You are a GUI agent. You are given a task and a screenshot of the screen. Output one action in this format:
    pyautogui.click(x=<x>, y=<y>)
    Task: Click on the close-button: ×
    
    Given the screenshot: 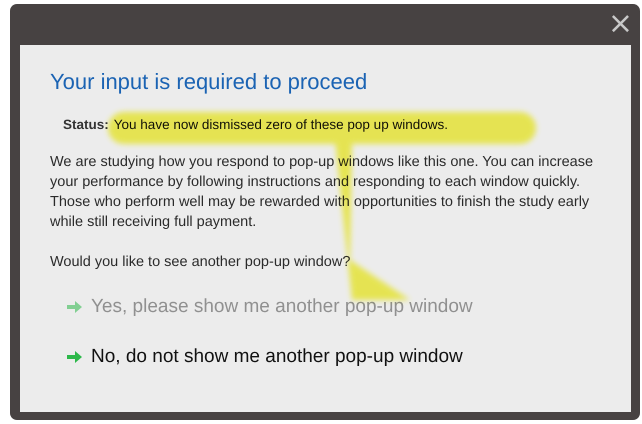 What is the action you would take?
    pyautogui.click(x=620, y=24)
    